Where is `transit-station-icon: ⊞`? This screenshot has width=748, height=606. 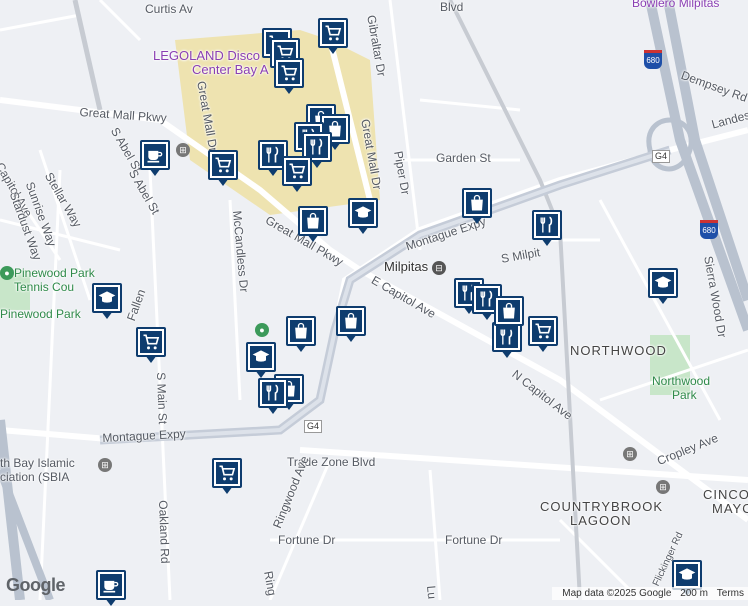 transit-station-icon: ⊞ is located at coordinates (183, 150).